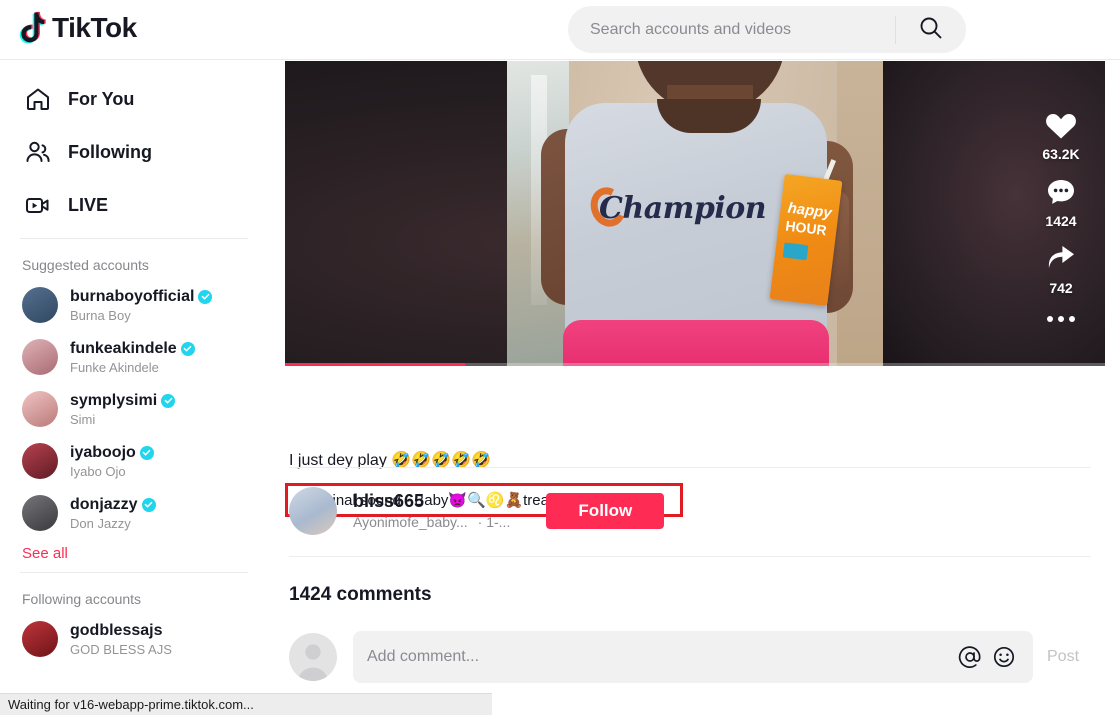  Describe the element at coordinates (431, 501) in the screenshot. I see `author-username: bliss665` at that location.